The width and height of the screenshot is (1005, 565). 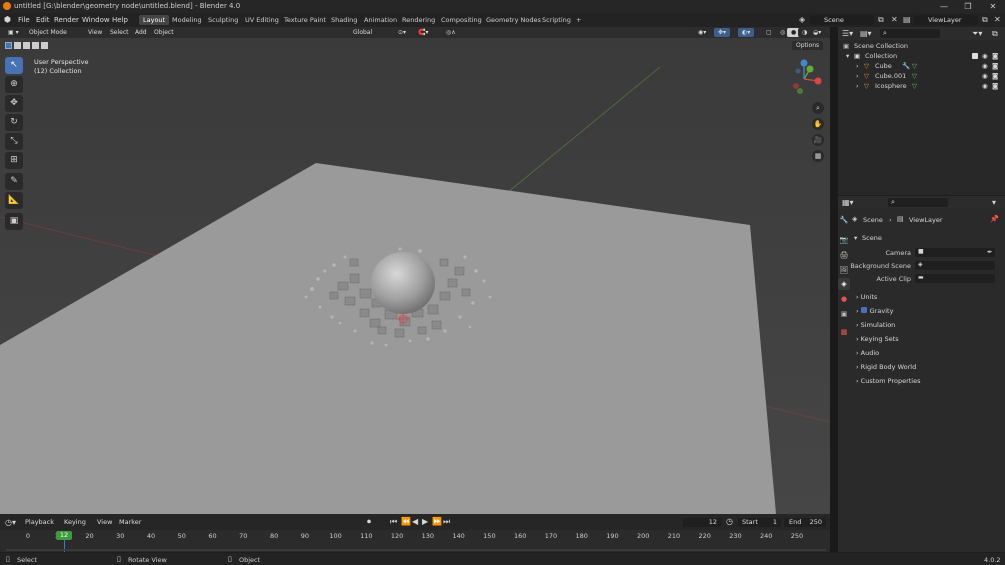 I want to click on outliner-editor-type-icon: ☰▾, so click(x=847, y=33).